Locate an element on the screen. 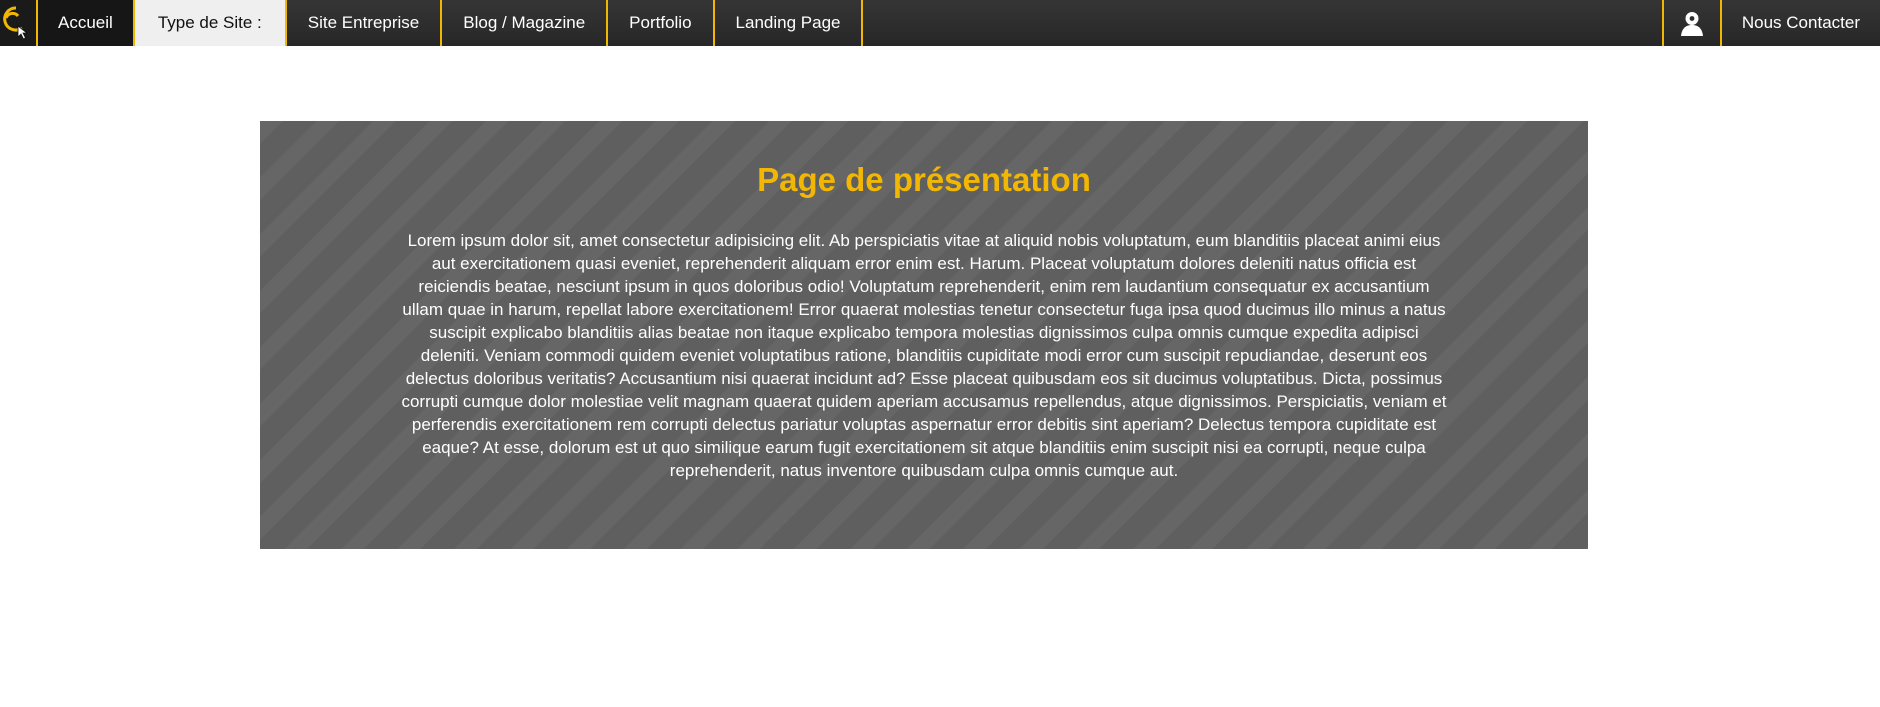 The image size is (1880, 707). nav-item-site-entreprise: Site Entreprise is located at coordinates (365, 23).